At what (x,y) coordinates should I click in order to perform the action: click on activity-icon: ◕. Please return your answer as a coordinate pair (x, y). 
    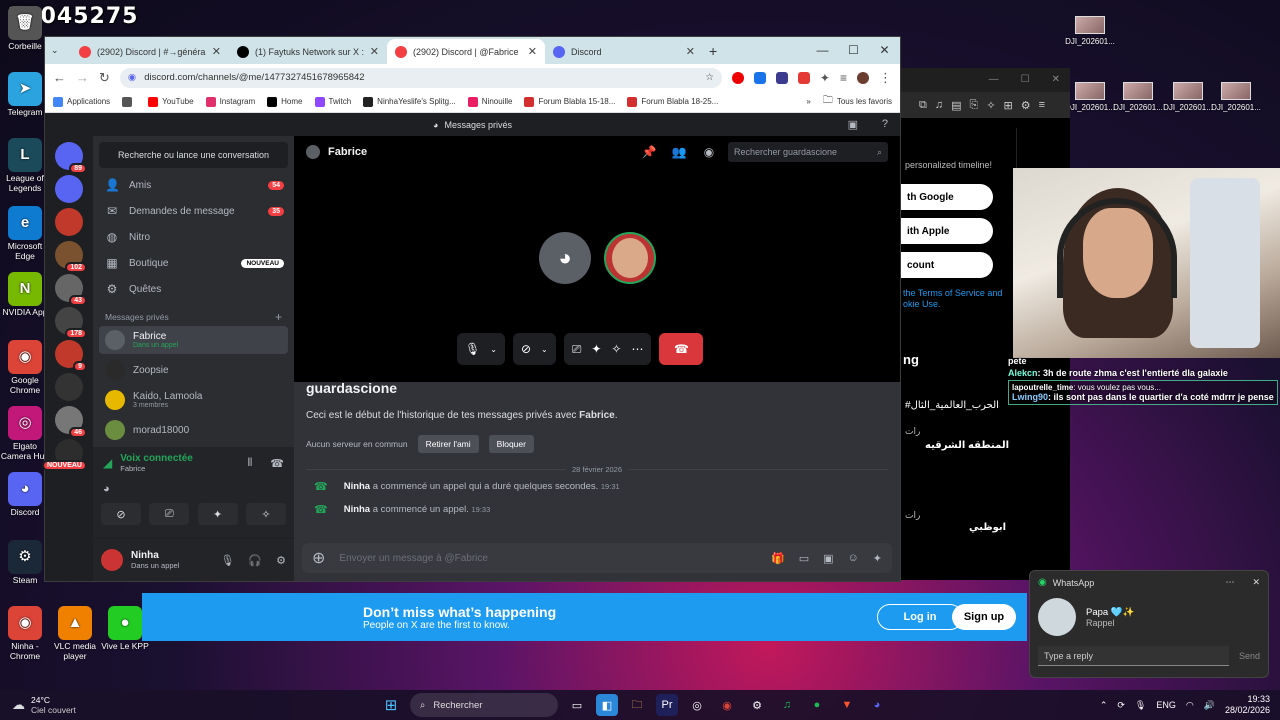
    Looking at the image, I should click on (106, 489).